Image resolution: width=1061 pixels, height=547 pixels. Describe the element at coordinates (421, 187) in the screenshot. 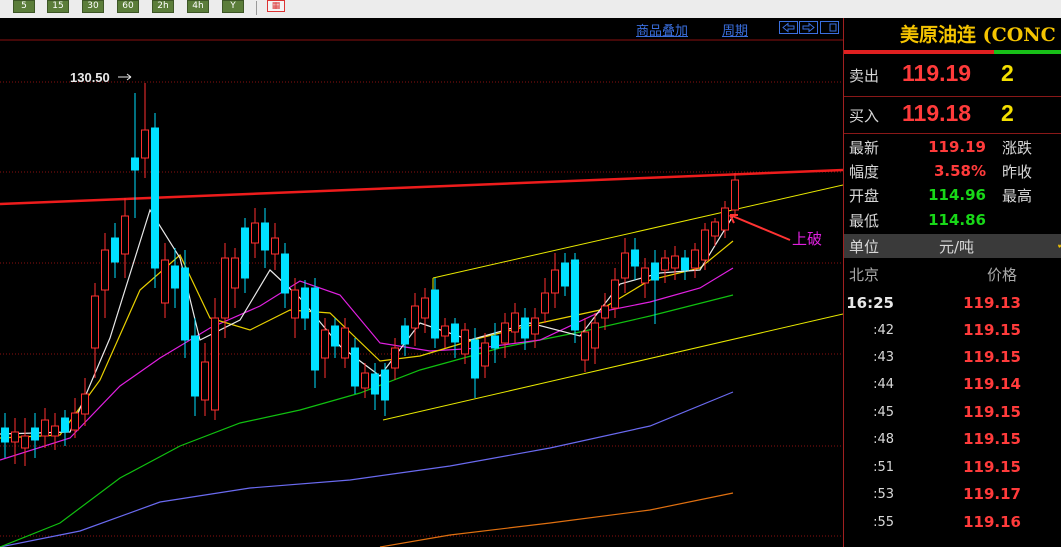

I see `resistance-line` at that location.